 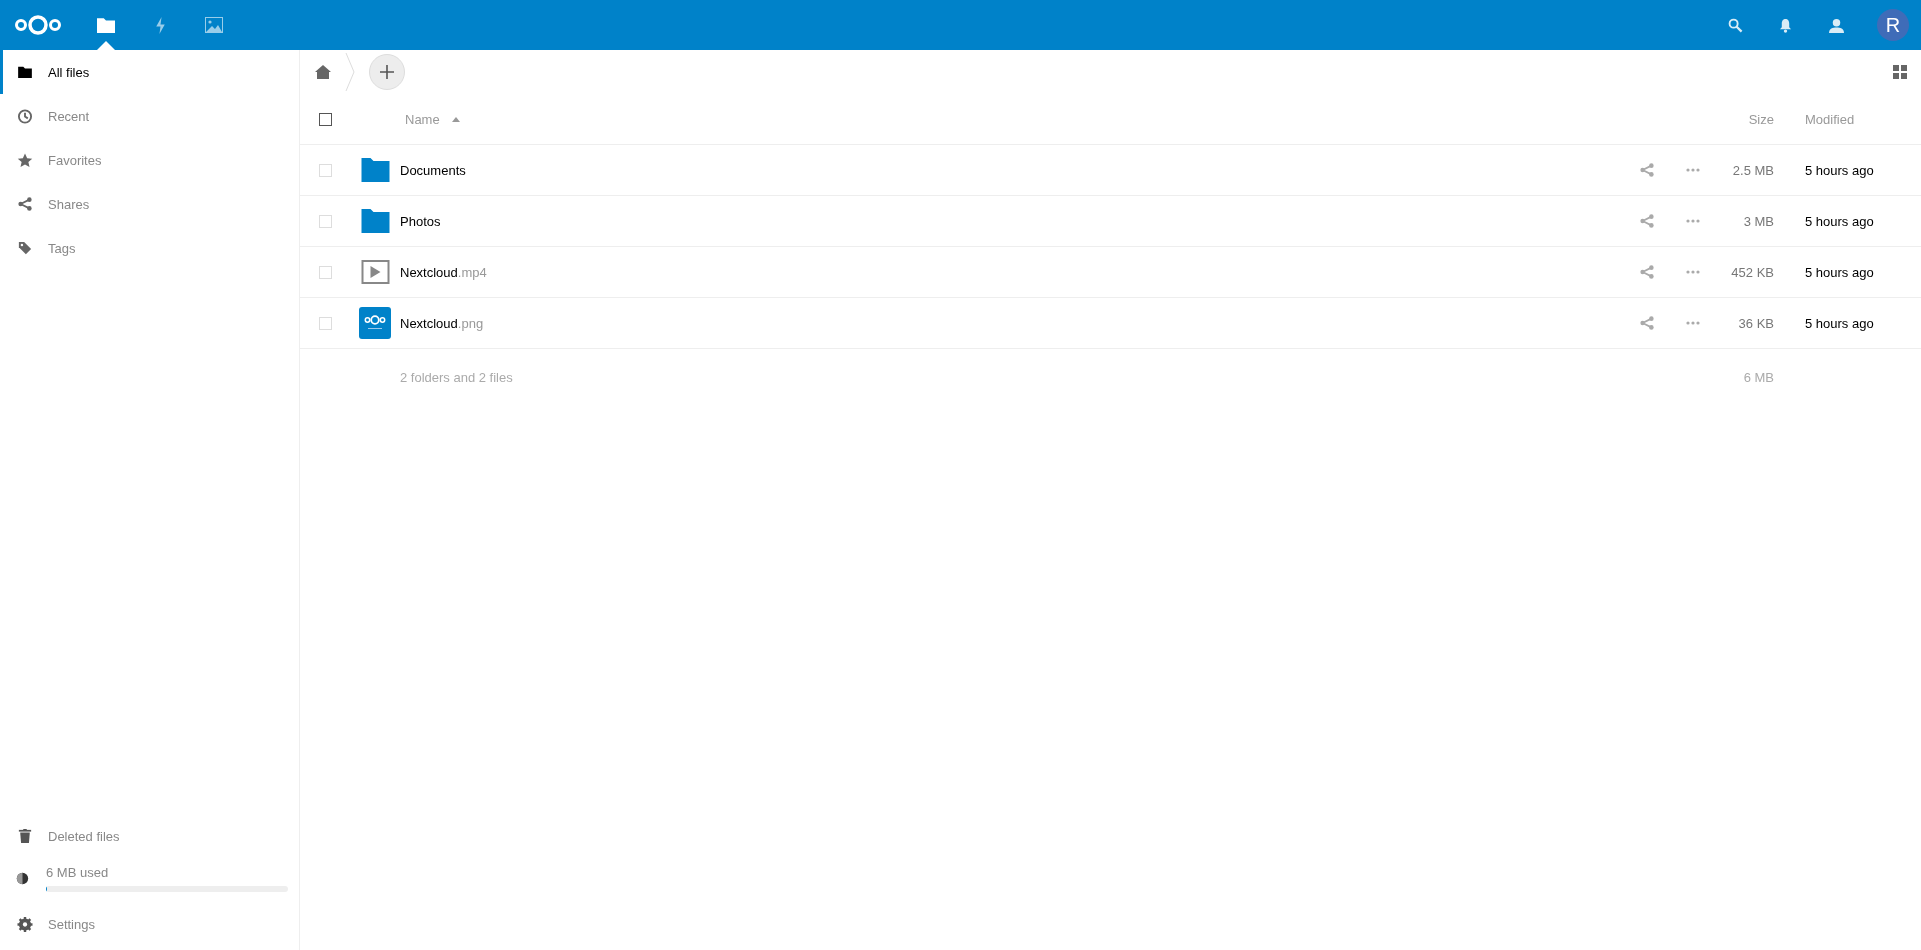 What do you see at coordinates (422, 119) in the screenshot?
I see `name-column-header: Name` at bounding box center [422, 119].